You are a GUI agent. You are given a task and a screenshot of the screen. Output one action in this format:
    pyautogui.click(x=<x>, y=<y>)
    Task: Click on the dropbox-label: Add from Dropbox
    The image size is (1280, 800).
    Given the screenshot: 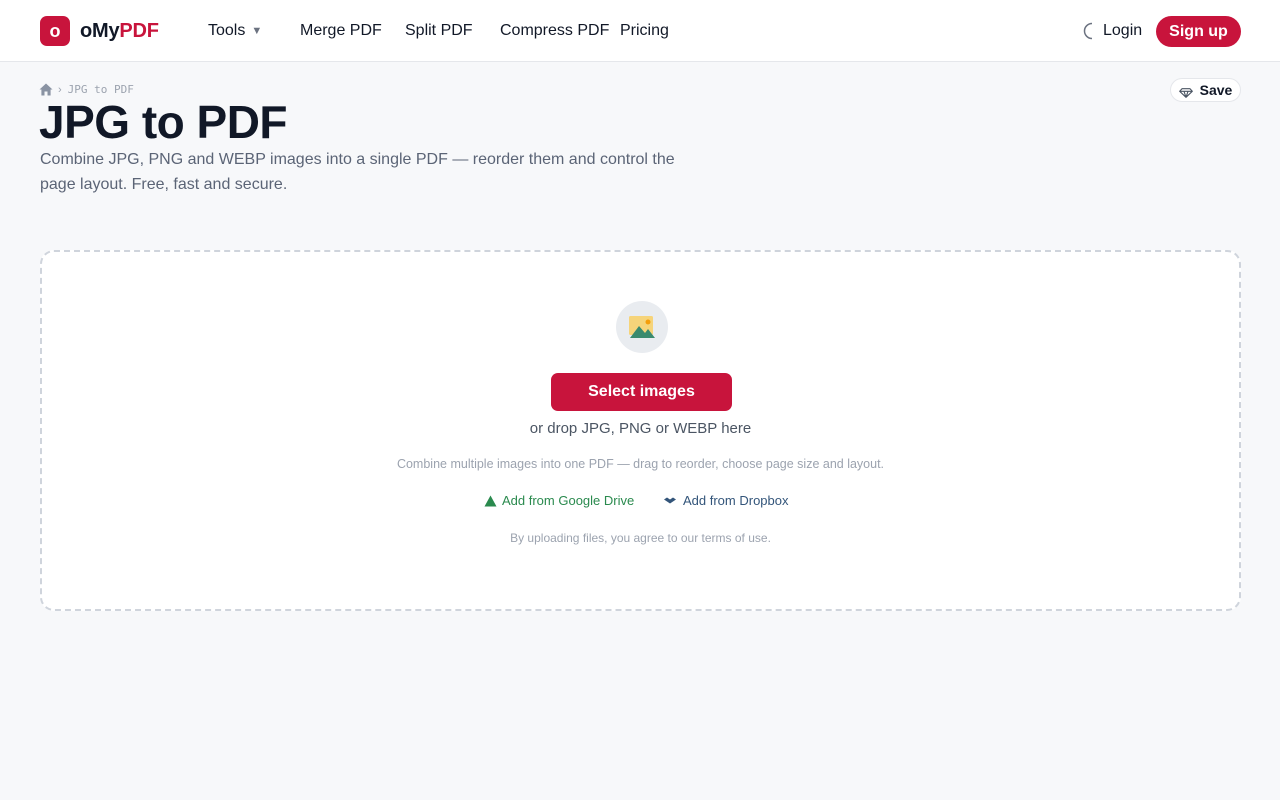 What is the action you would take?
    pyautogui.click(x=736, y=500)
    